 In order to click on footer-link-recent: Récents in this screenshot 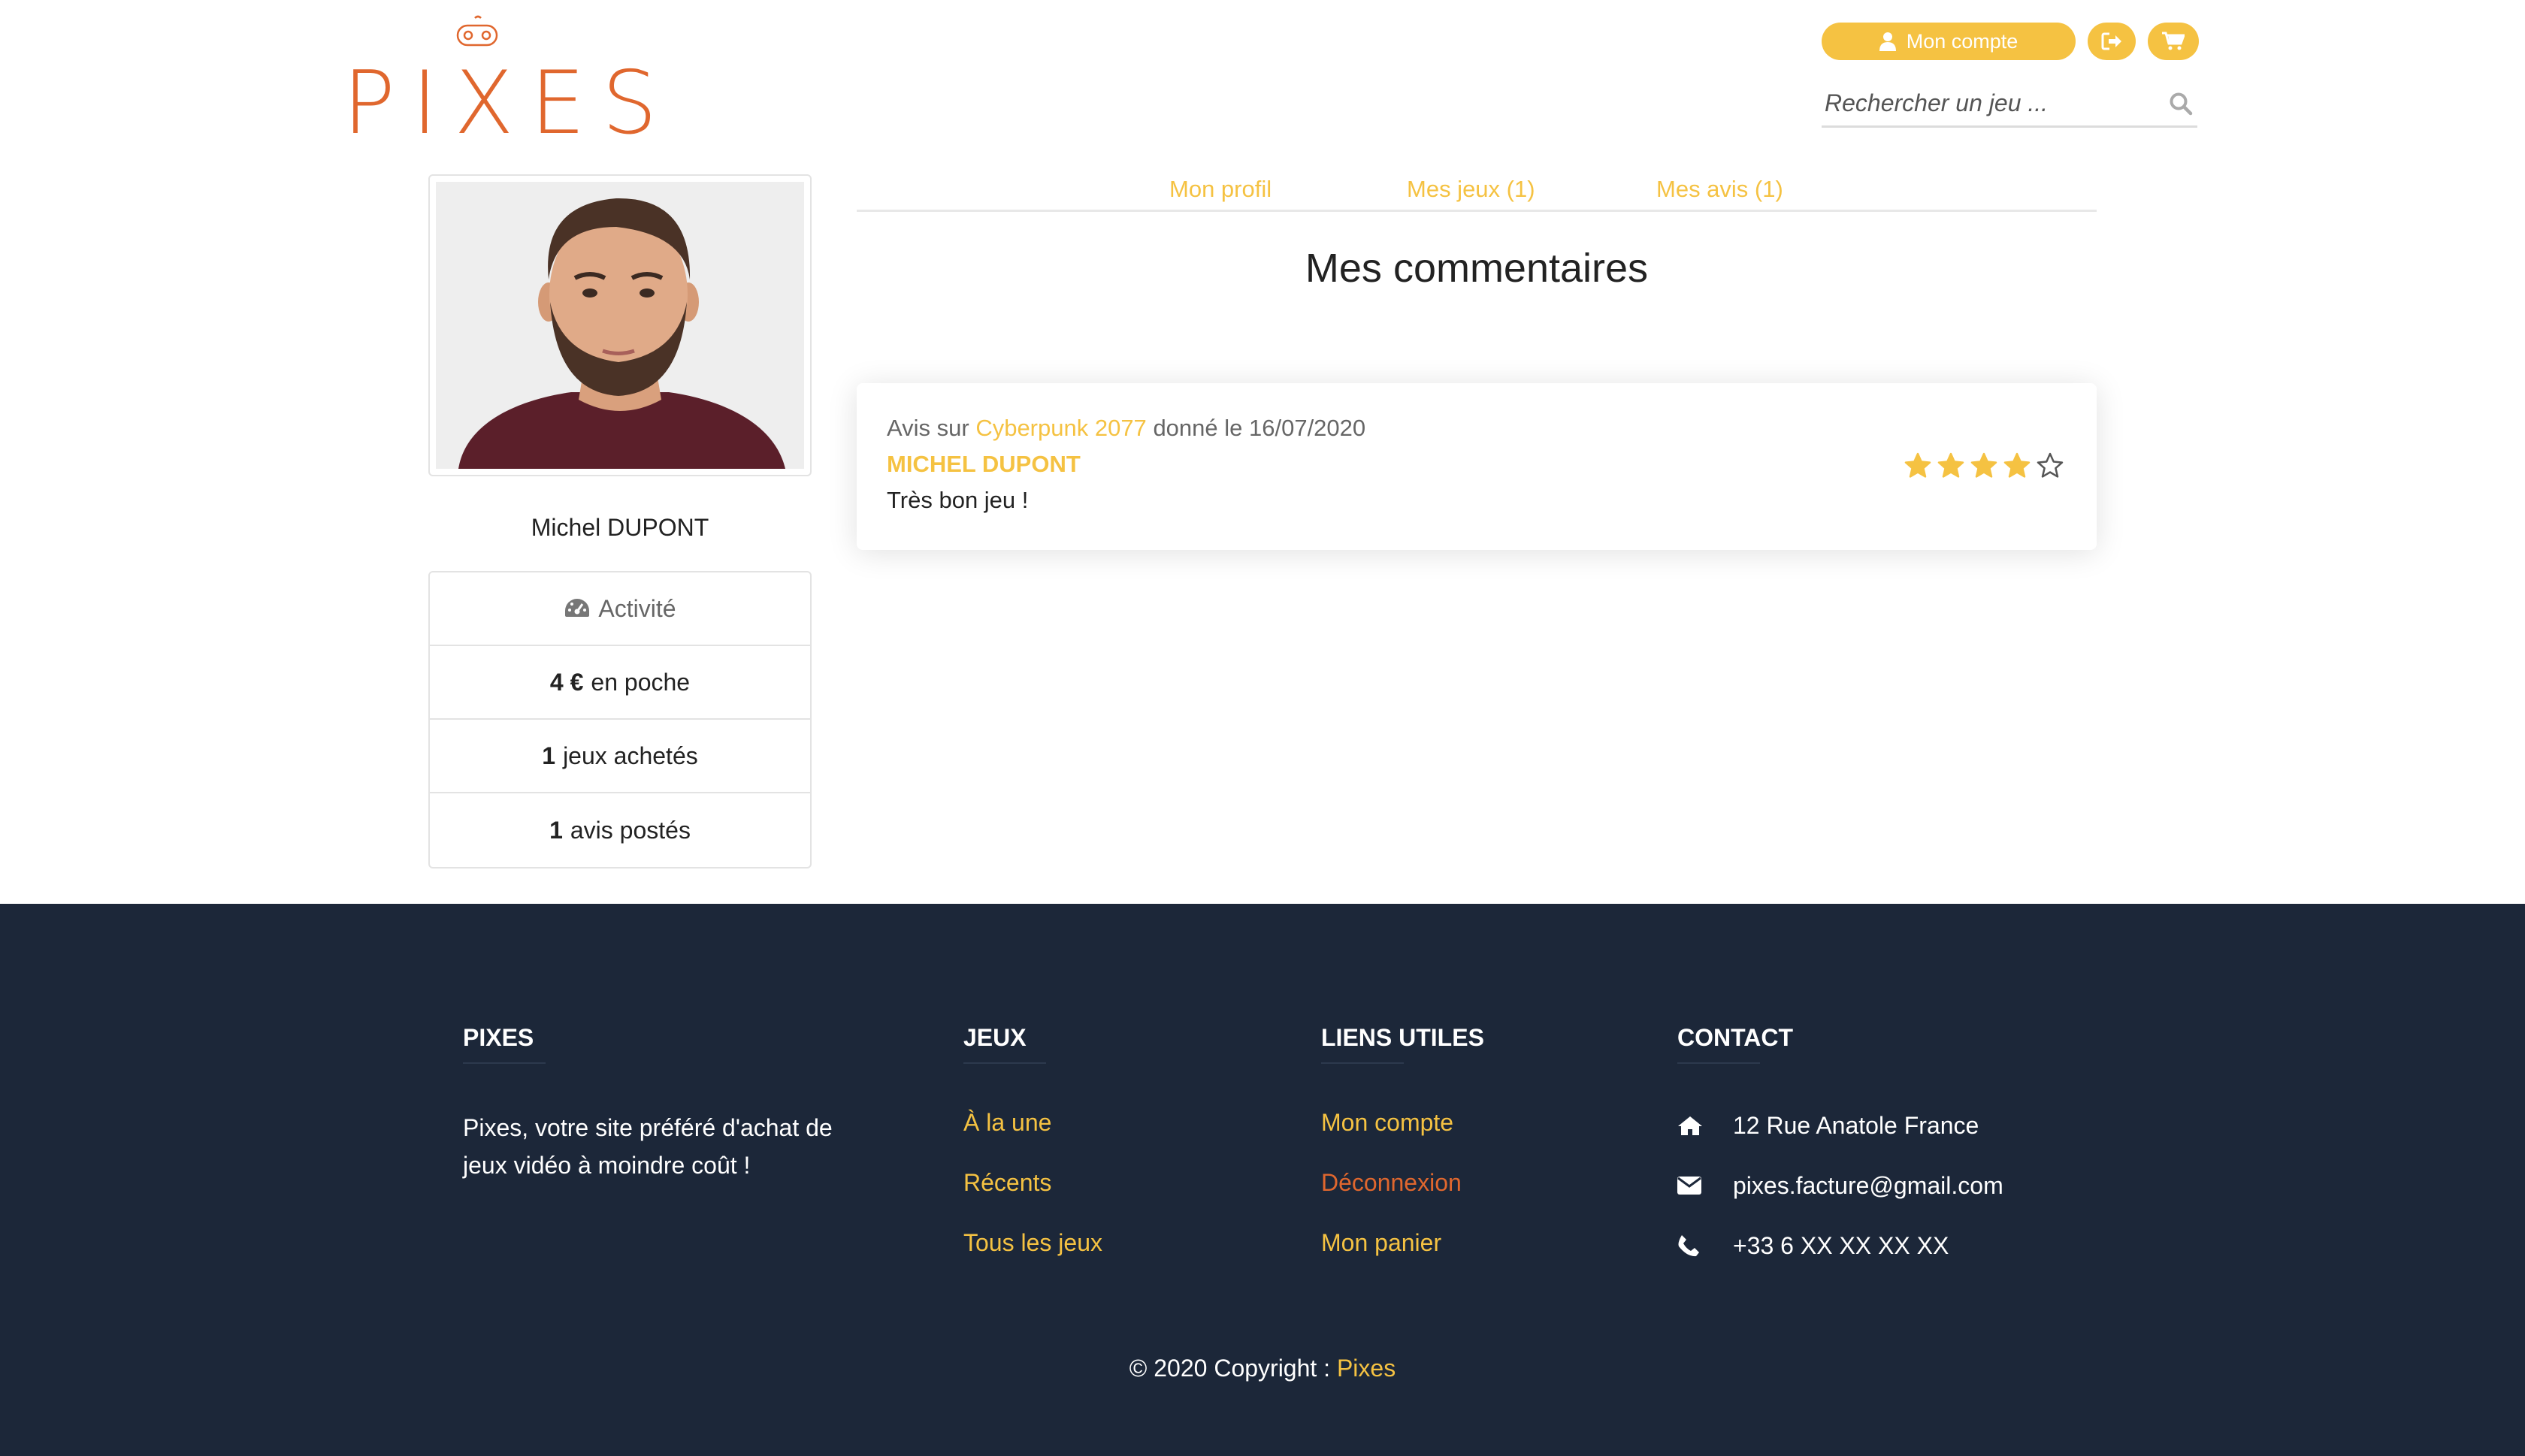, I will do `click(1032, 1185)`.